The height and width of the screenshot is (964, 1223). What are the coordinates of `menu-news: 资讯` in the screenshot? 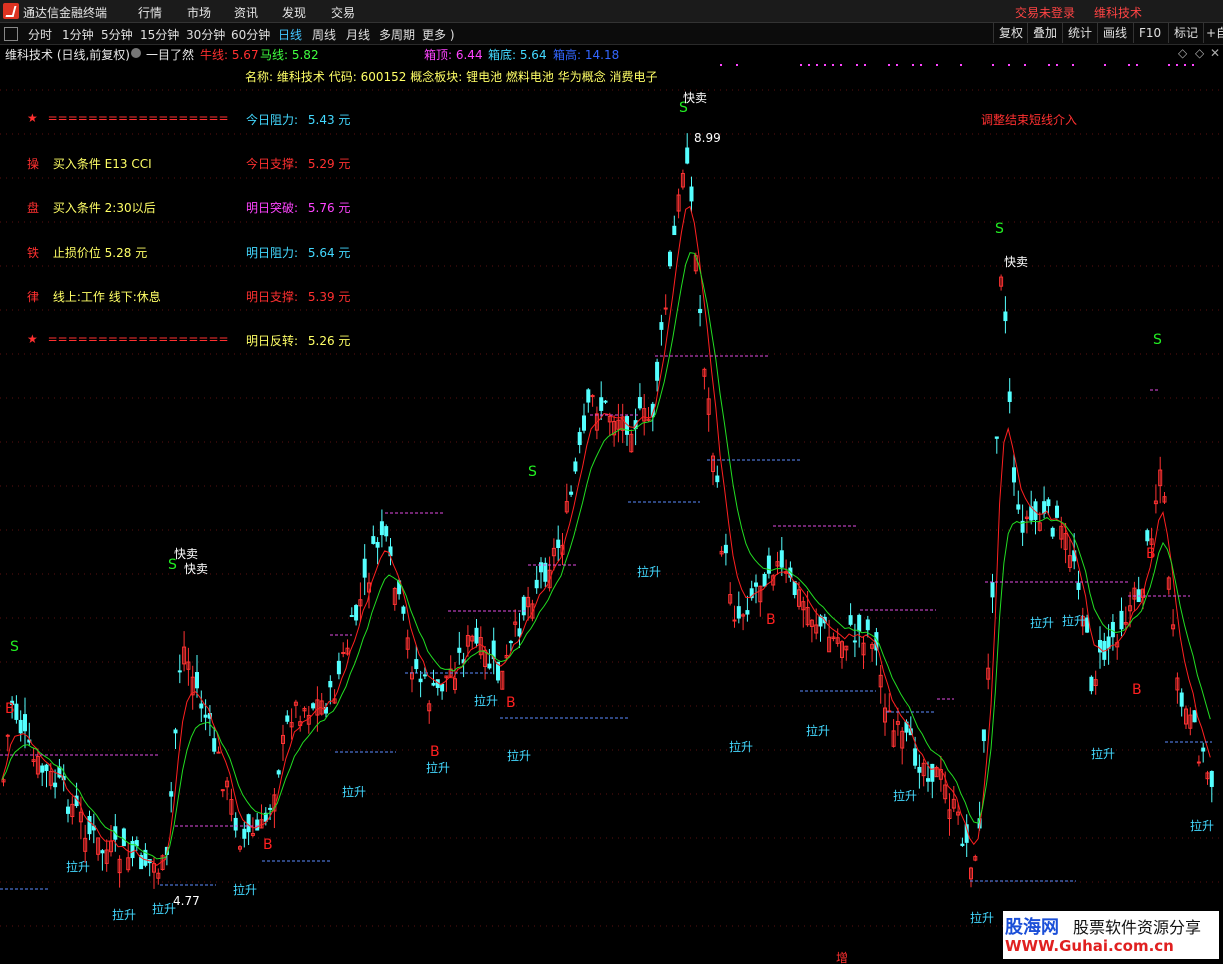 It's located at (246, 12).